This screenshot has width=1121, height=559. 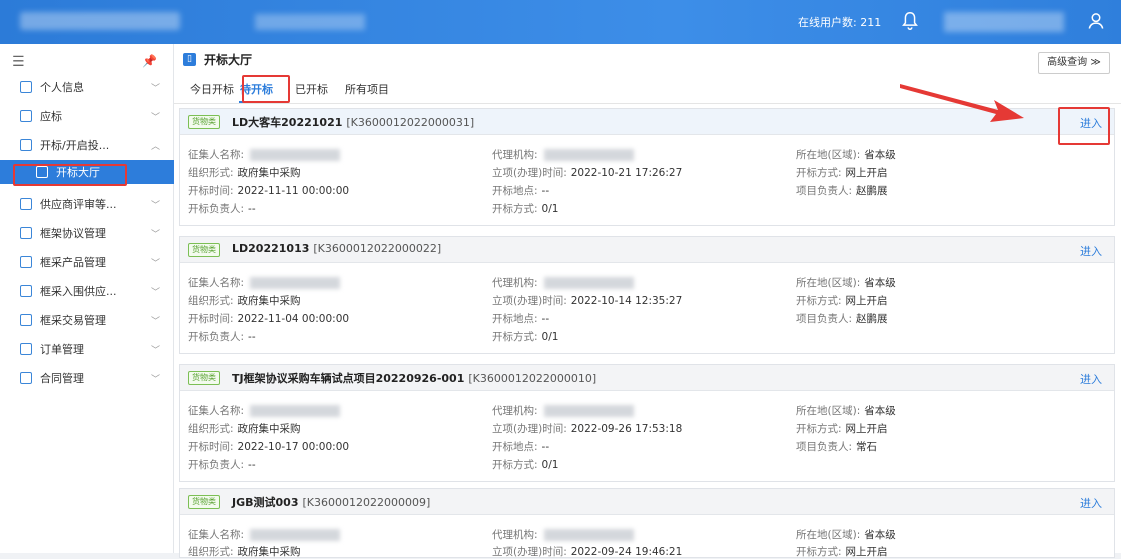 What do you see at coordinates (87, 87) in the screenshot?
I see `sidebar-item-personal-info: 个人信息 ﹀` at bounding box center [87, 87].